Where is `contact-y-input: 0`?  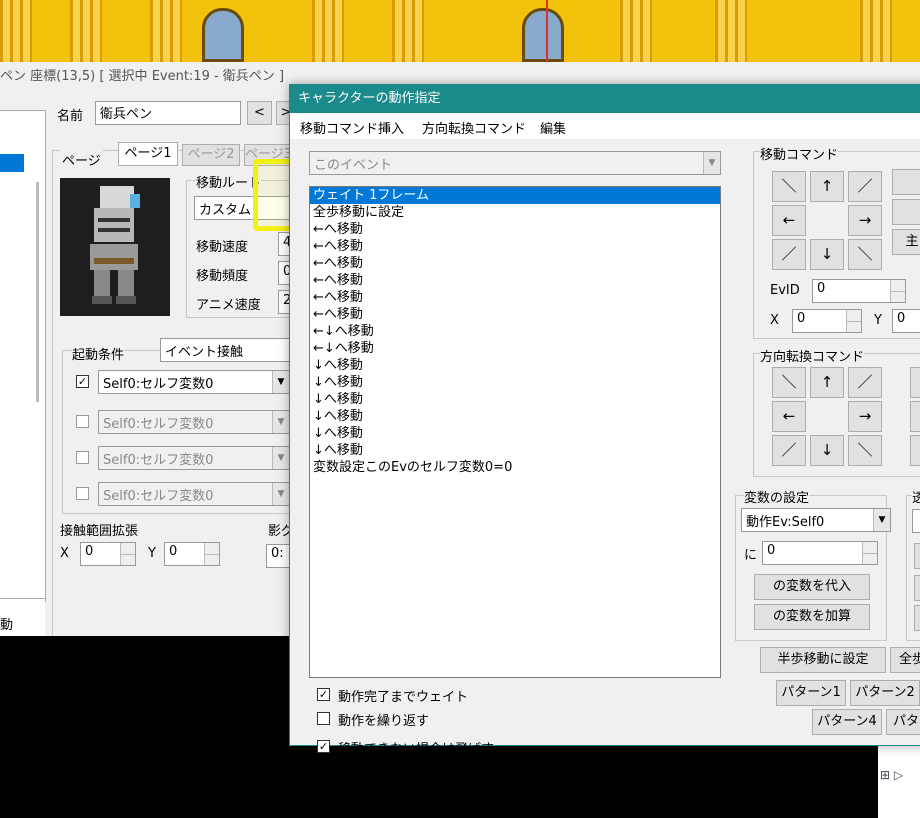
contact-y-input: 0 is located at coordinates (192, 554).